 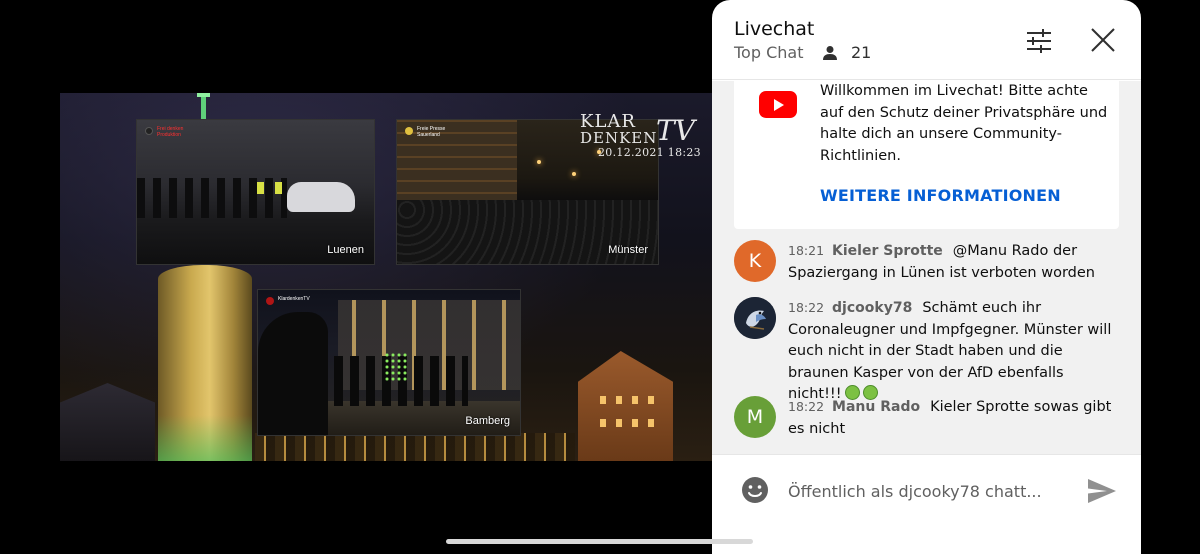 What do you see at coordinates (649, 152) in the screenshot?
I see `video-timestamp: 20.12.2021 18:23` at bounding box center [649, 152].